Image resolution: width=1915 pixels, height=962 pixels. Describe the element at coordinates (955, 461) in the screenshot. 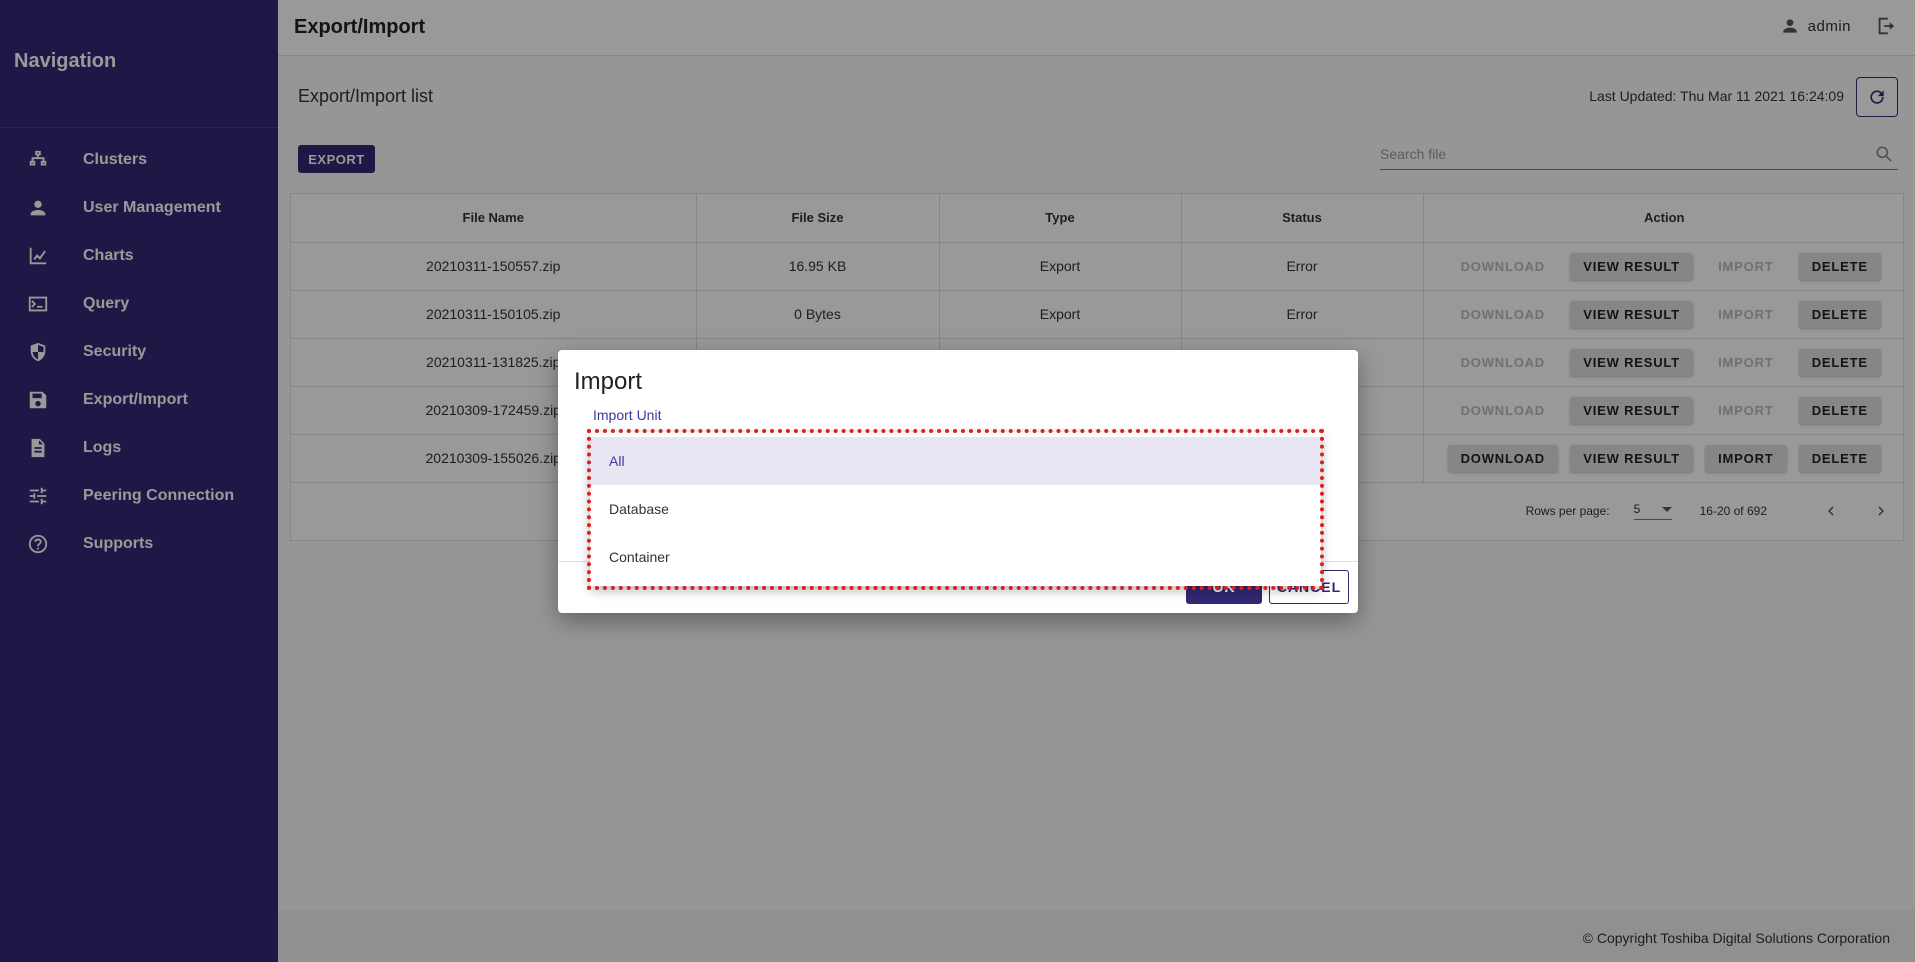

I see `menu-option-all: All` at that location.